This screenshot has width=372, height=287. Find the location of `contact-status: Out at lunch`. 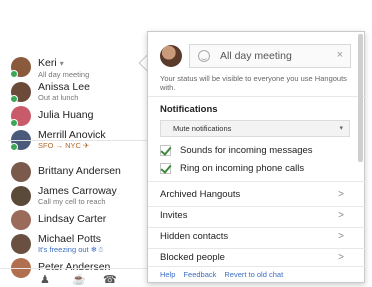

contact-status: Out at lunch is located at coordinates (58, 97).